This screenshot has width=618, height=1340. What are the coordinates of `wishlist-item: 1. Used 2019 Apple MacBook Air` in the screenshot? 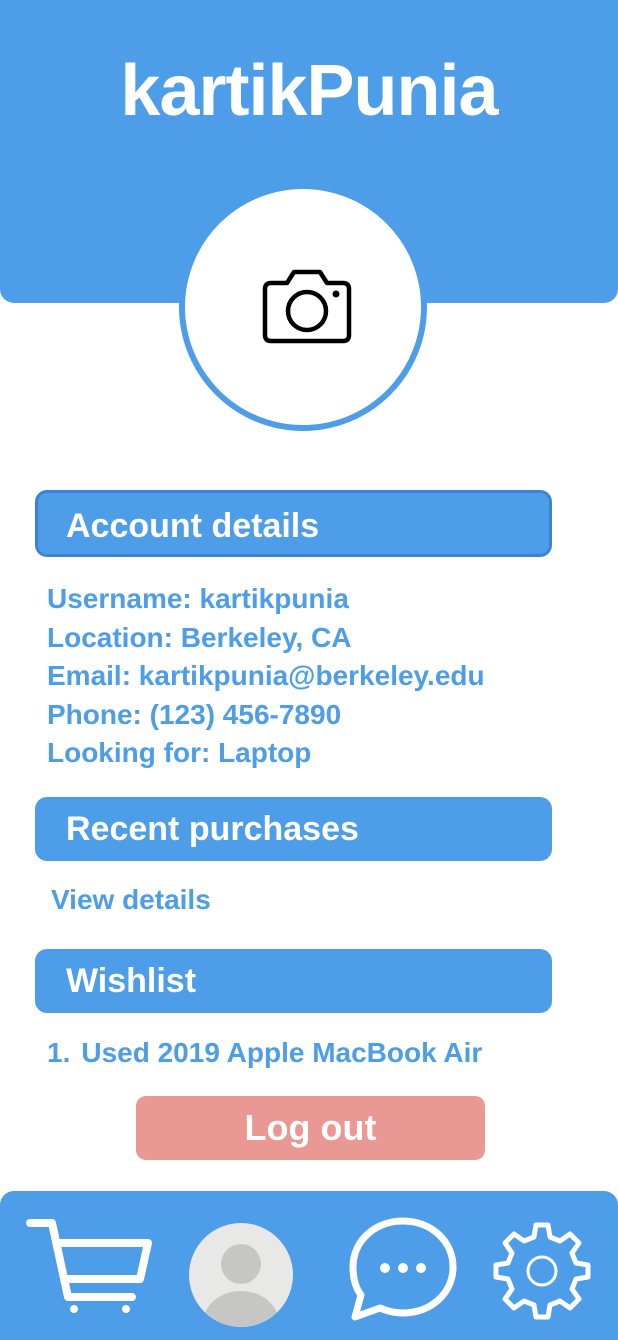 It's located at (264, 1053).